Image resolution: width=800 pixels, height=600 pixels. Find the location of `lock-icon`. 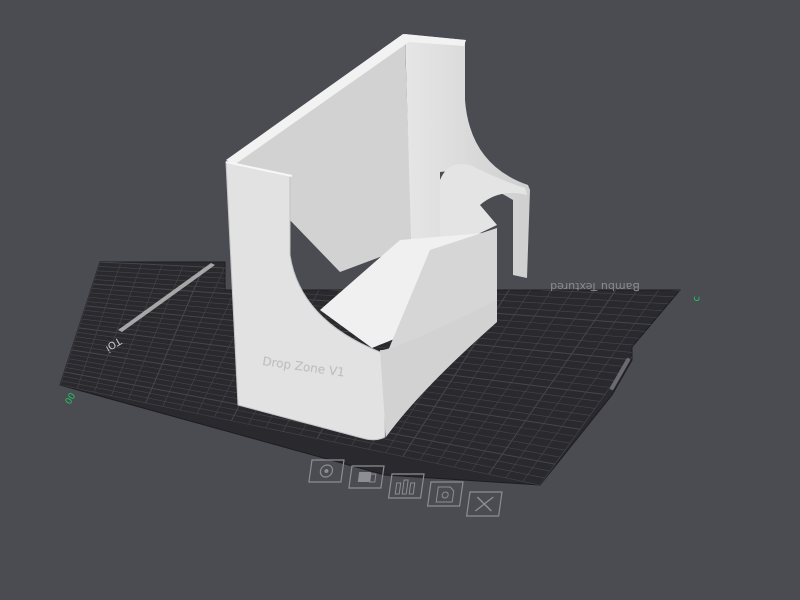

lock-icon is located at coordinates (445, 494).